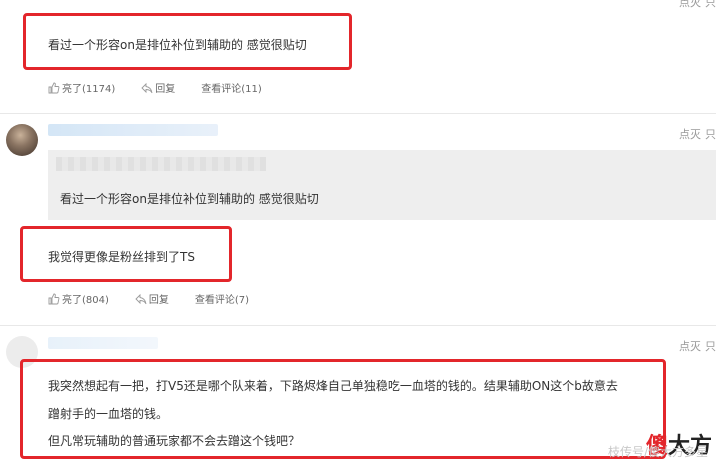  I want to click on comment-actions-2: 亮了(804) 回复 查看评论(7), so click(161, 298).